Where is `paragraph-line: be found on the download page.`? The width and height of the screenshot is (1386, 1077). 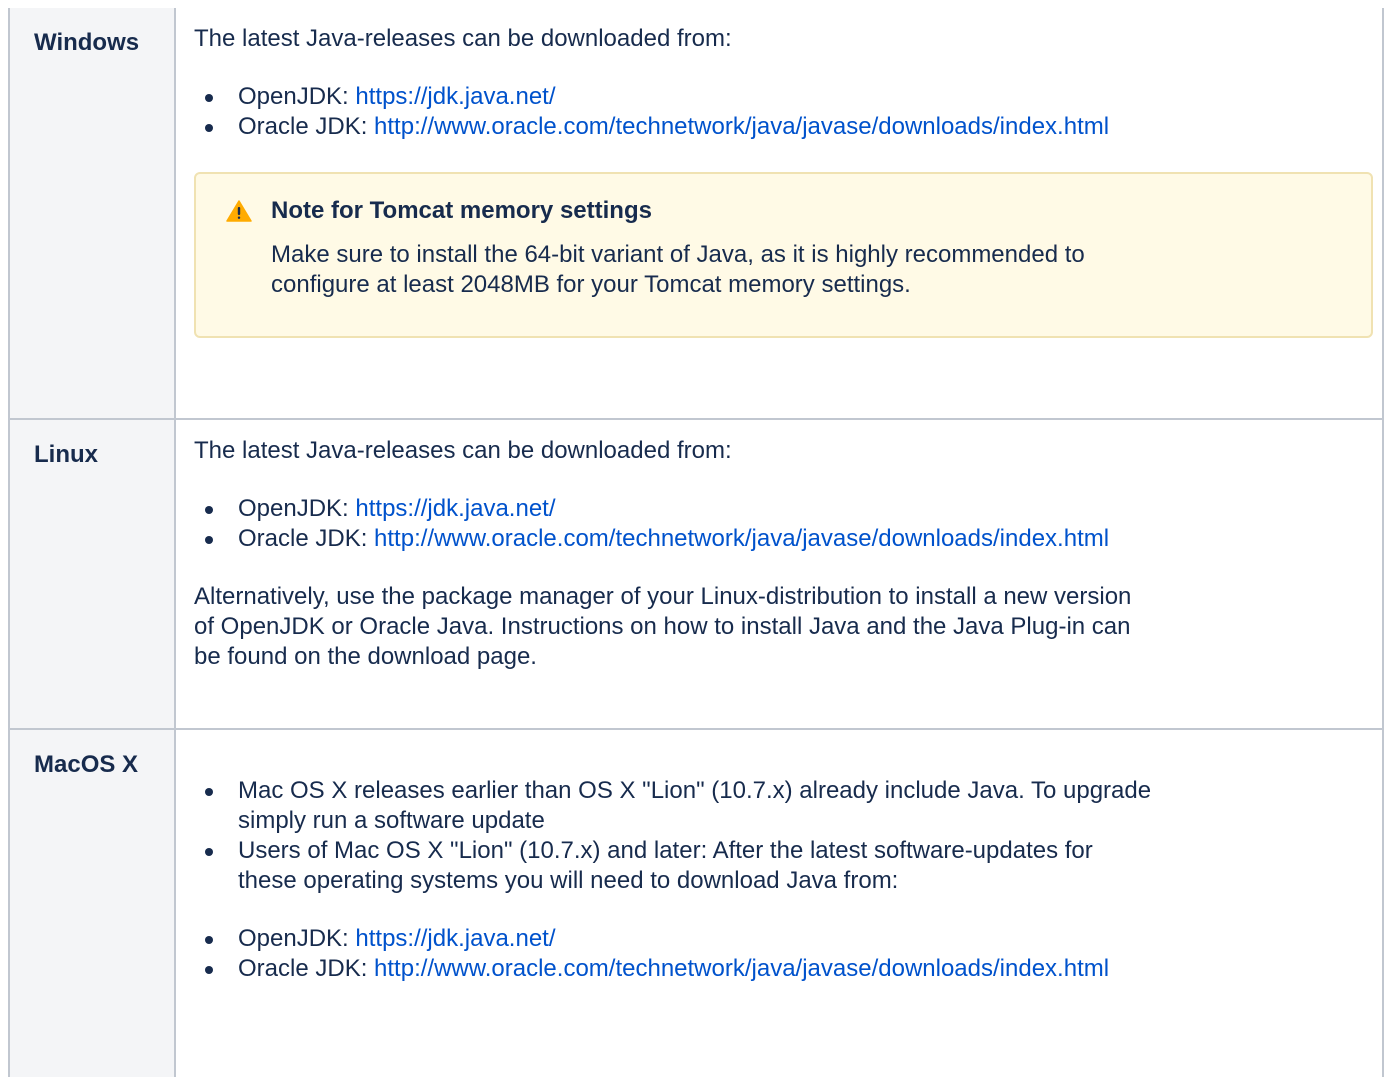
paragraph-line: be found on the download page. is located at coordinates (365, 656).